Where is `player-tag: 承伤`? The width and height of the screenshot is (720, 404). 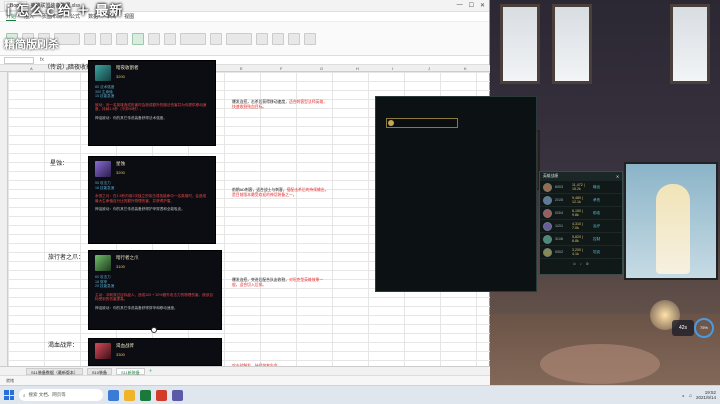 player-tag: 承伤 is located at coordinates (597, 199).